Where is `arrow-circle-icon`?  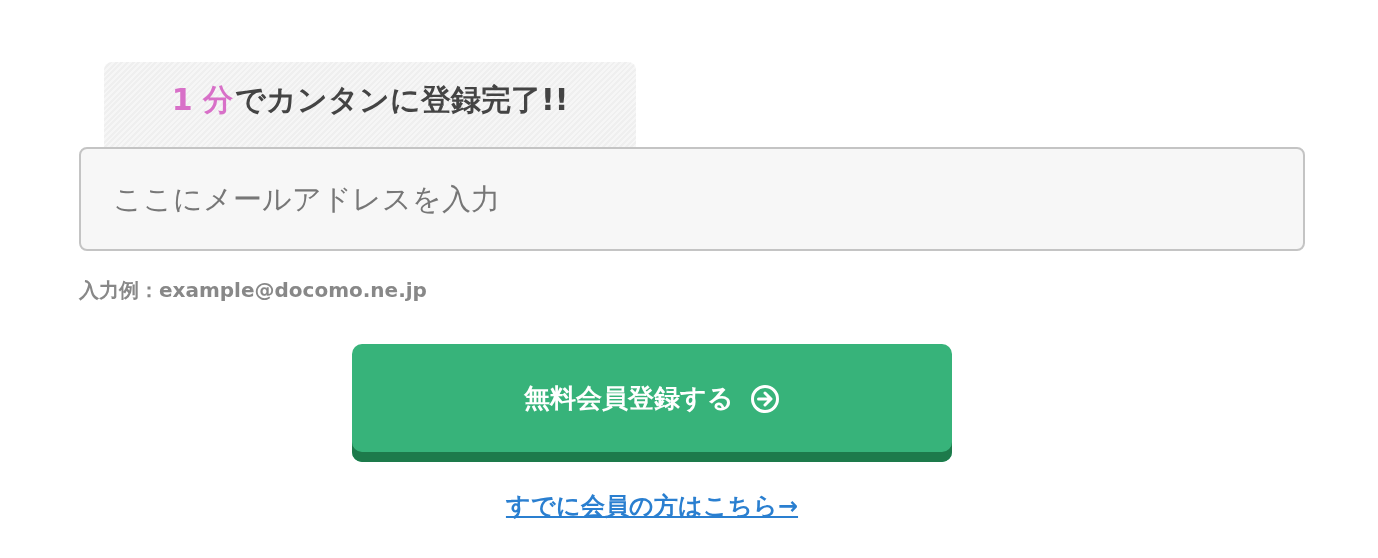
arrow-circle-icon is located at coordinates (765, 398).